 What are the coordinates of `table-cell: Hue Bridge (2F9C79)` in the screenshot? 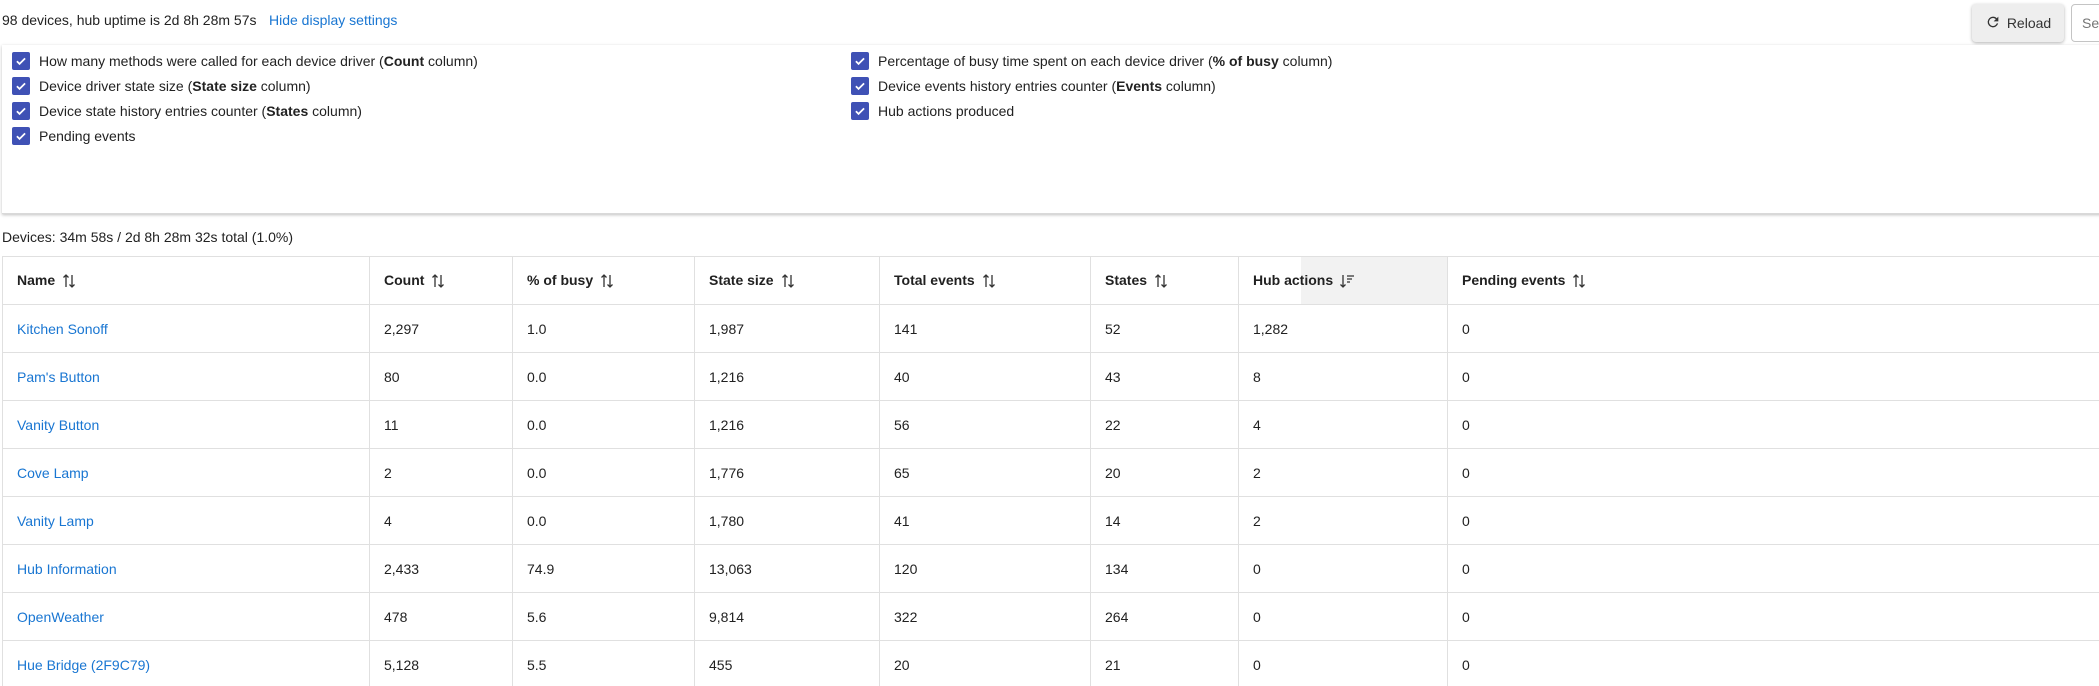 It's located at (186, 663).